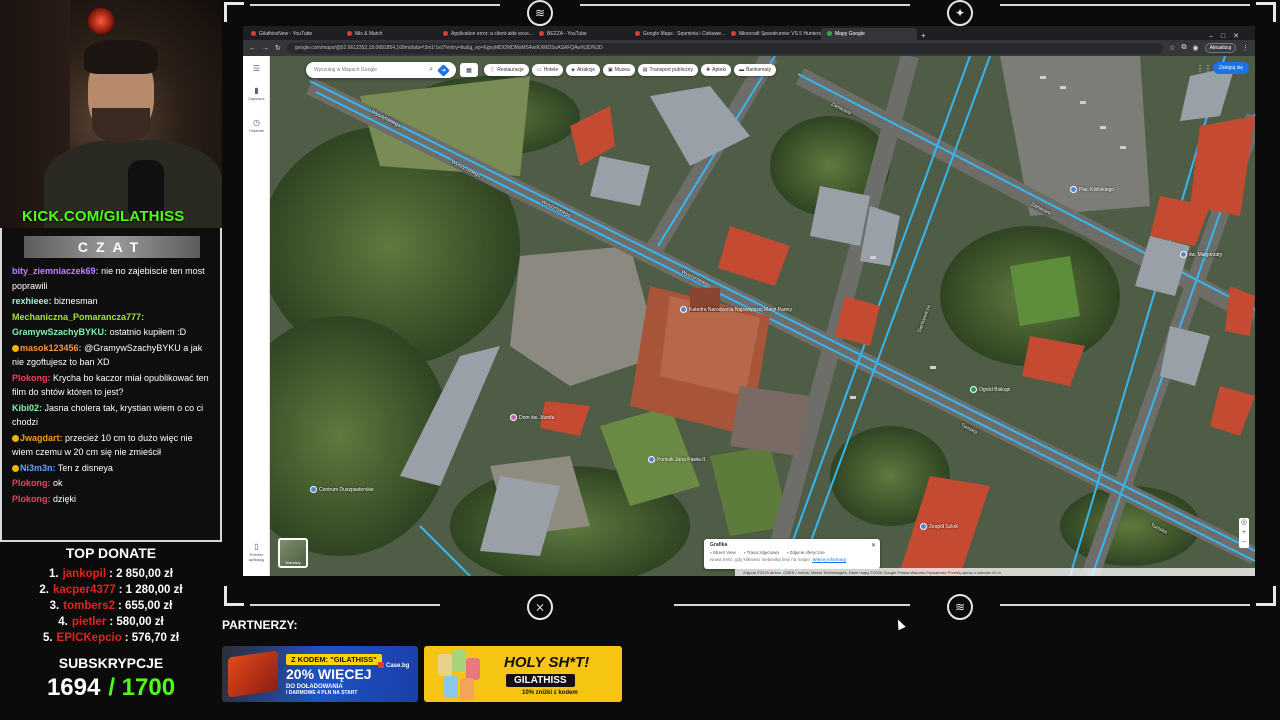  What do you see at coordinates (1172, 48) in the screenshot?
I see `bookmark-star-icon: ☆` at bounding box center [1172, 48].